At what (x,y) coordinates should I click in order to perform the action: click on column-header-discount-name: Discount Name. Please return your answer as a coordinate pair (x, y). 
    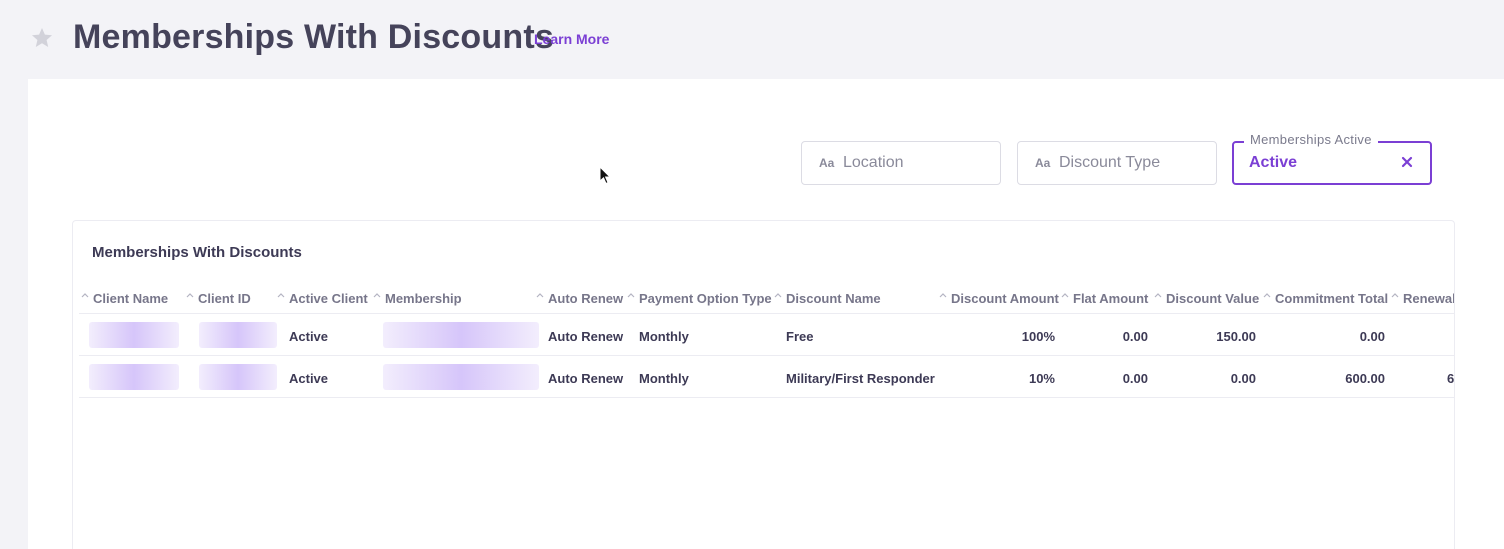
    Looking at the image, I should click on (833, 298).